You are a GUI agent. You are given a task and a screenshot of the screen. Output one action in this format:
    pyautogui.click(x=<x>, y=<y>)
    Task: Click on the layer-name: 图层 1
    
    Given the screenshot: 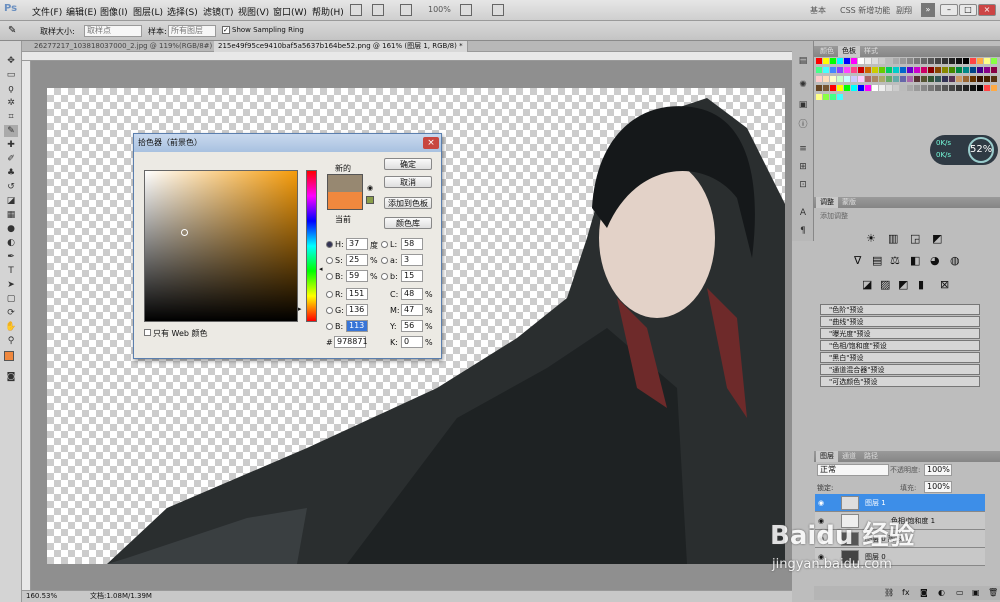 What is the action you would take?
    pyautogui.click(x=875, y=503)
    